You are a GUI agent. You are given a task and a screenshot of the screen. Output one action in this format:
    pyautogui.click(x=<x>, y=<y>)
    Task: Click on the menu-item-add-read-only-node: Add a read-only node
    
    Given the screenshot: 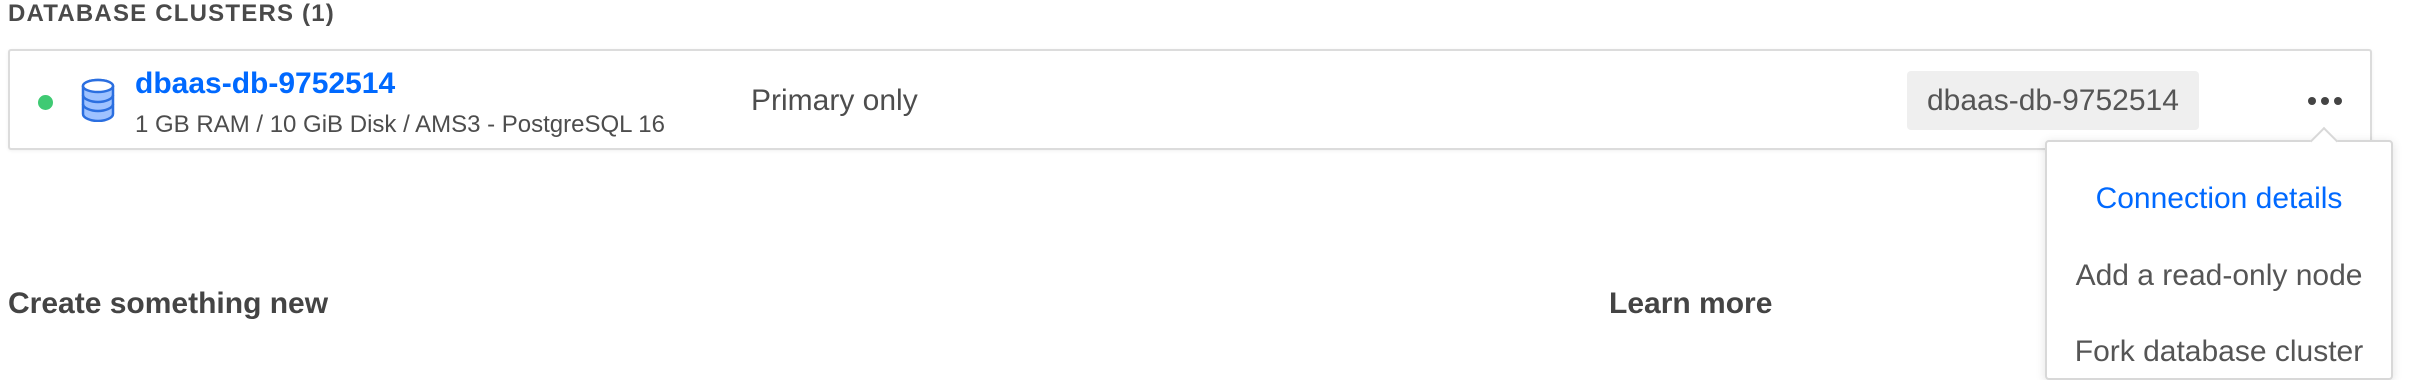 What is the action you would take?
    pyautogui.click(x=2219, y=276)
    